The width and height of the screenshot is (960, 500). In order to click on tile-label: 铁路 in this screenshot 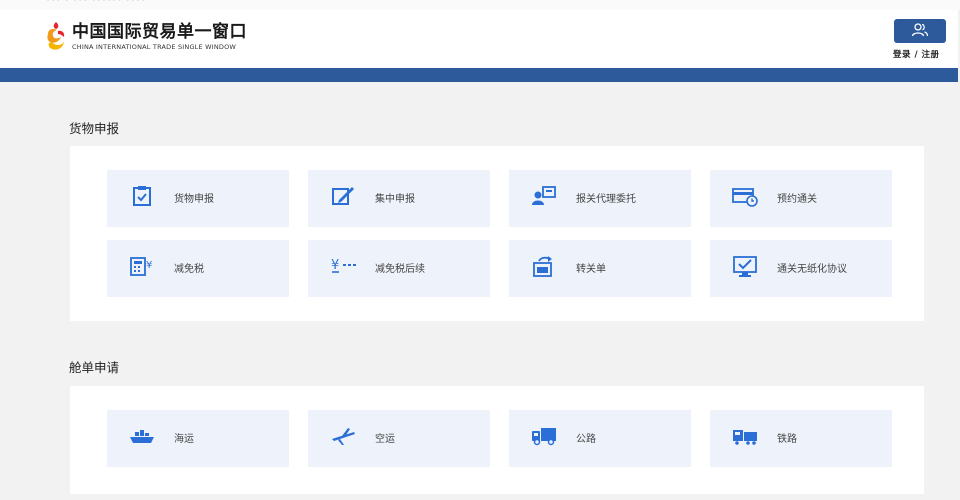, I will do `click(787, 439)`.